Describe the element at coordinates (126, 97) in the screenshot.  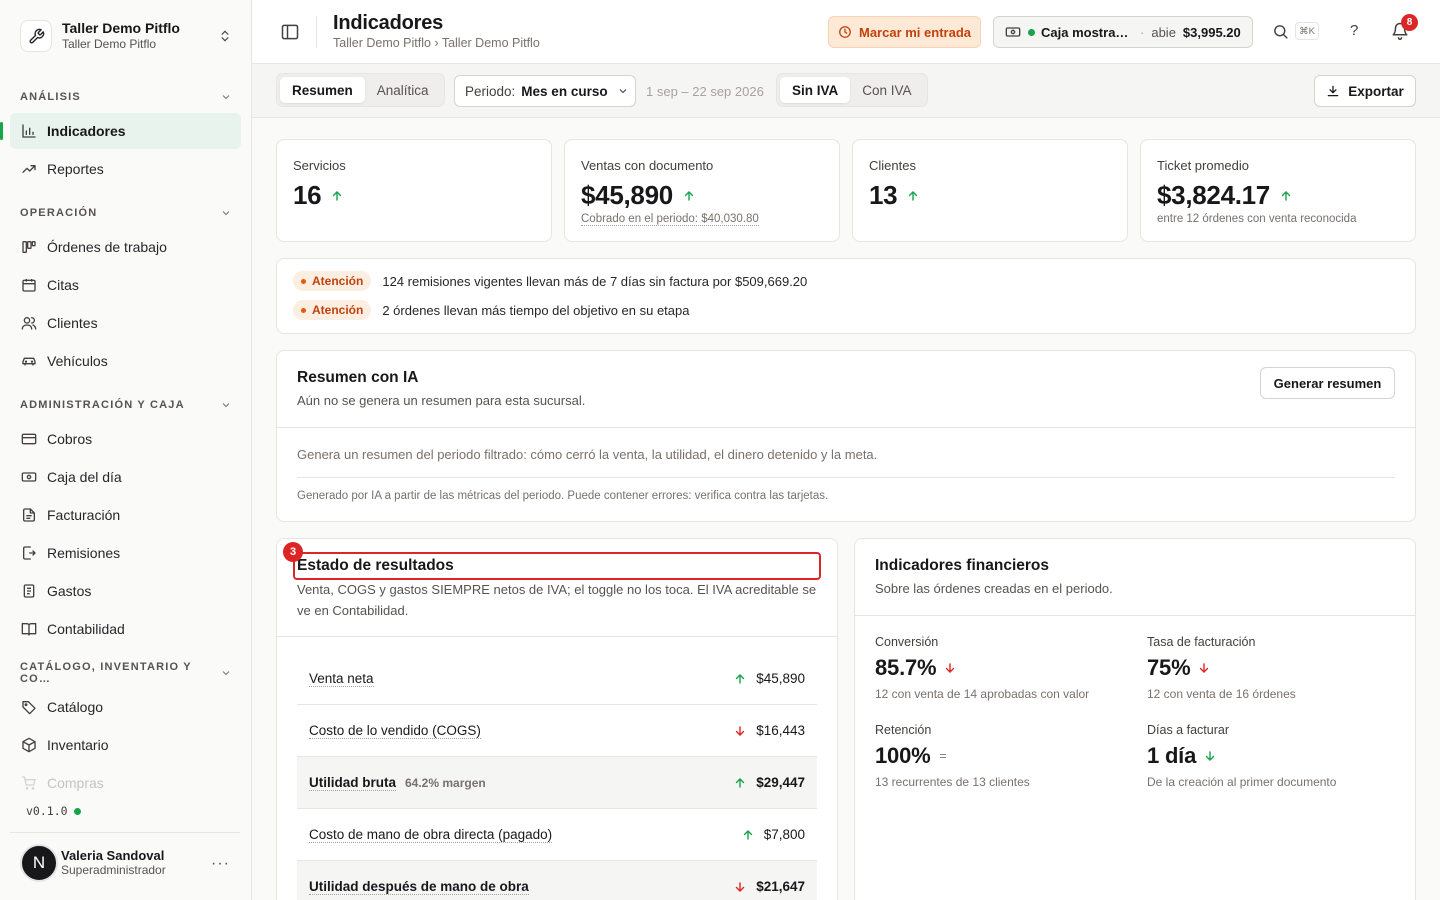
I see `section-analisis: ANÁLISIS` at that location.